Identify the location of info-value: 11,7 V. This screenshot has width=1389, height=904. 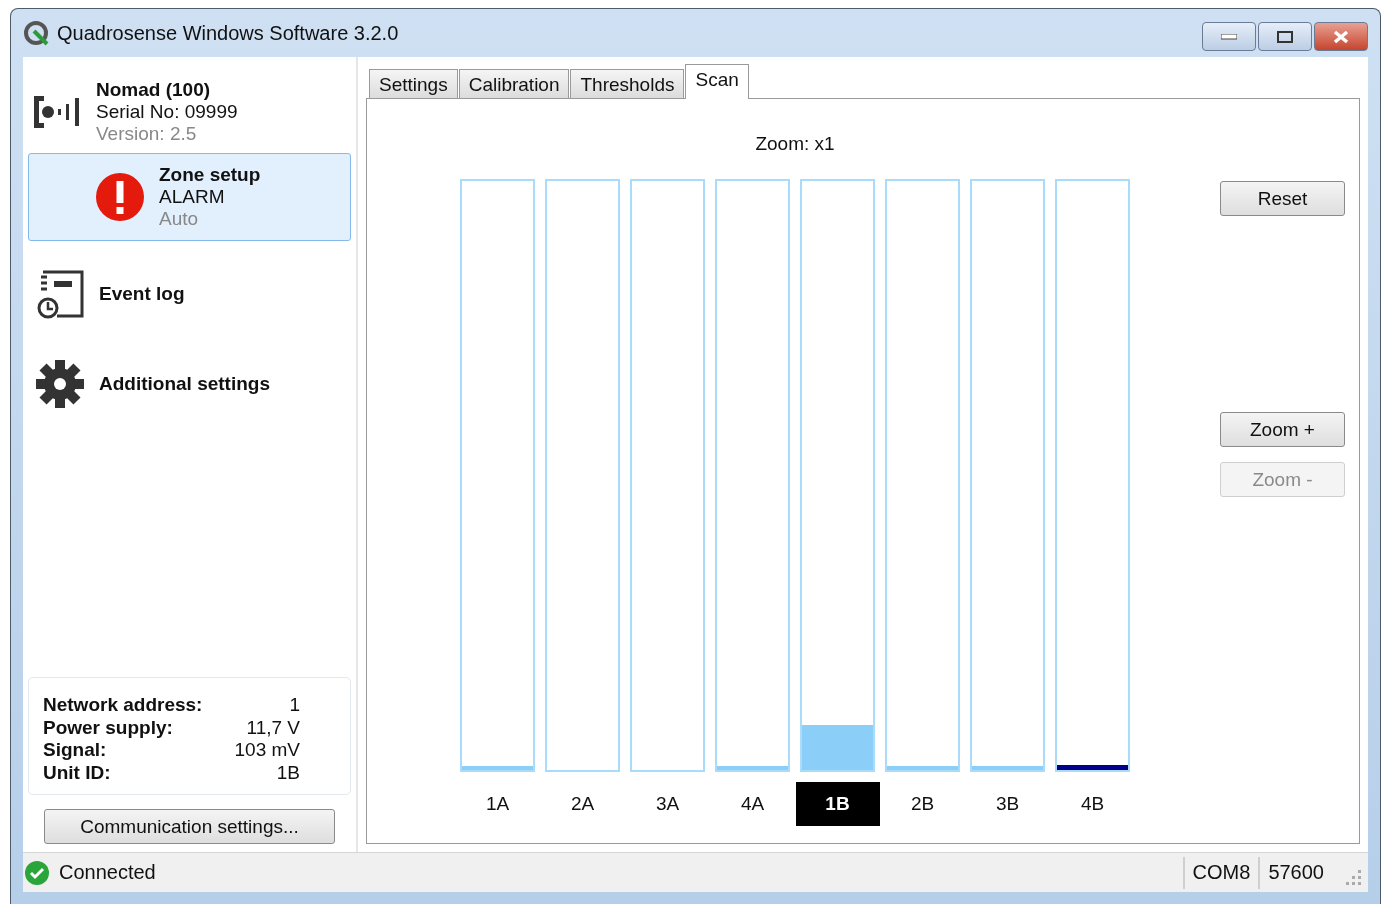
(272, 727).